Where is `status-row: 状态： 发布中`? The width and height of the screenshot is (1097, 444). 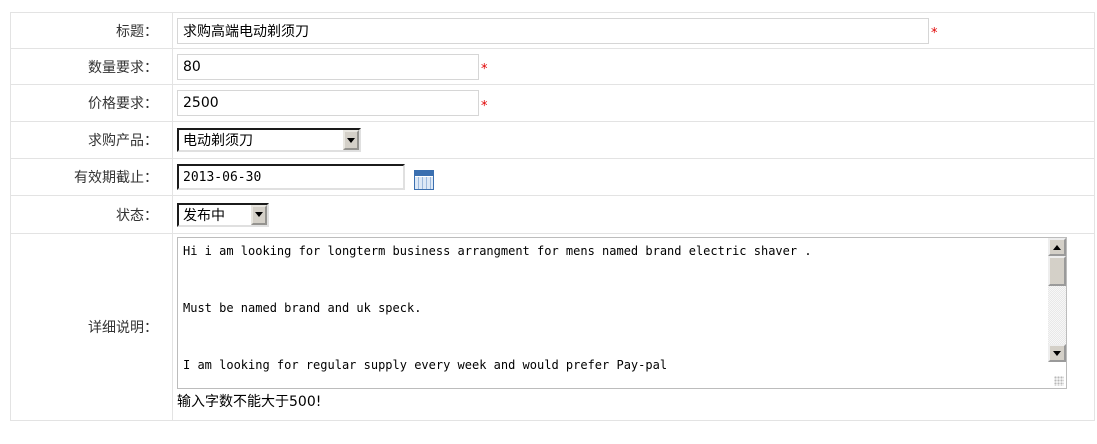 status-row: 状态： 发布中 is located at coordinates (552, 214).